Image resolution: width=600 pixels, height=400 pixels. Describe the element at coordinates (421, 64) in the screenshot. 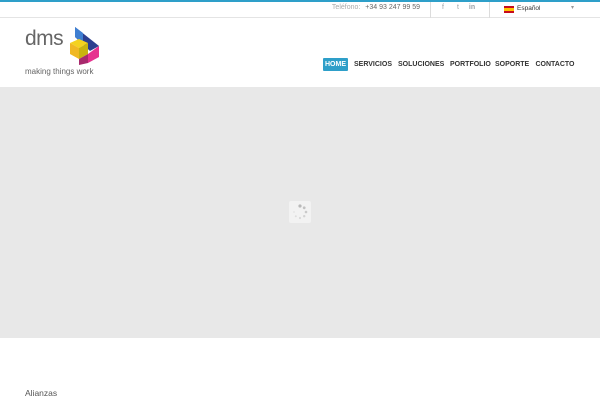

I see `nav-item-soluciones: SOLUCIONES` at that location.